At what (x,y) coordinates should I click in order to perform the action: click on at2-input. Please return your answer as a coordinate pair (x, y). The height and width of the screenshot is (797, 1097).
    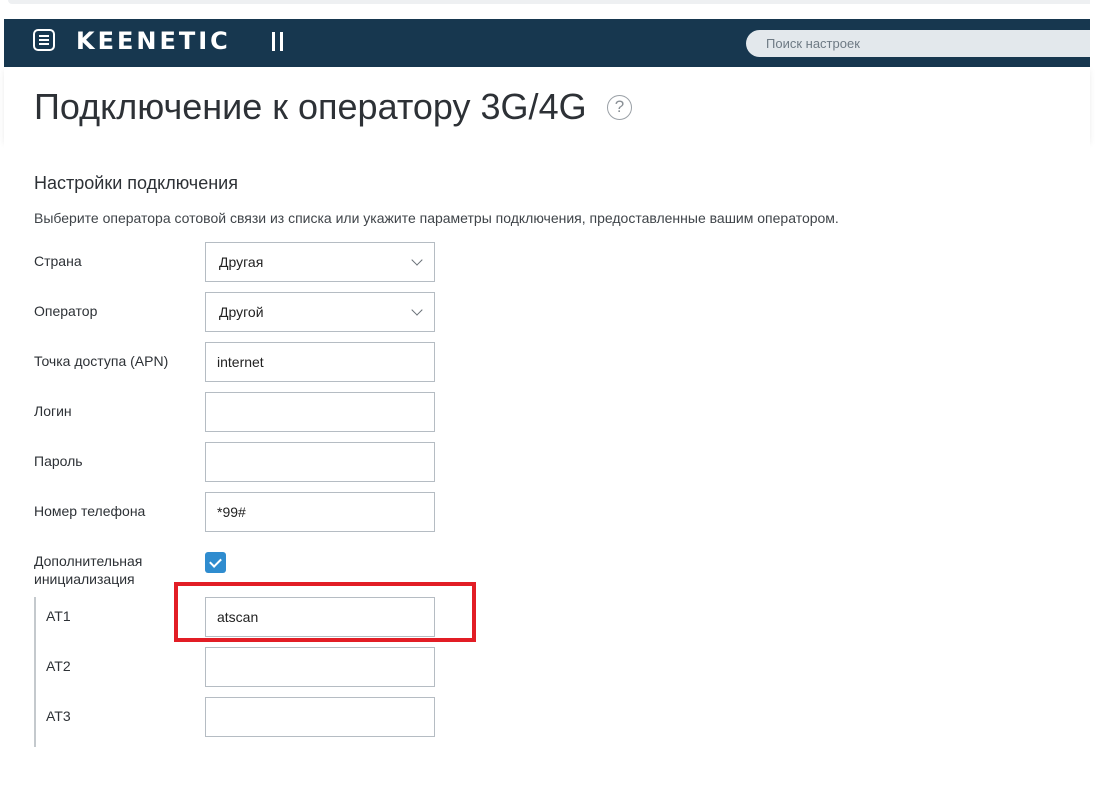
    Looking at the image, I should click on (320, 667).